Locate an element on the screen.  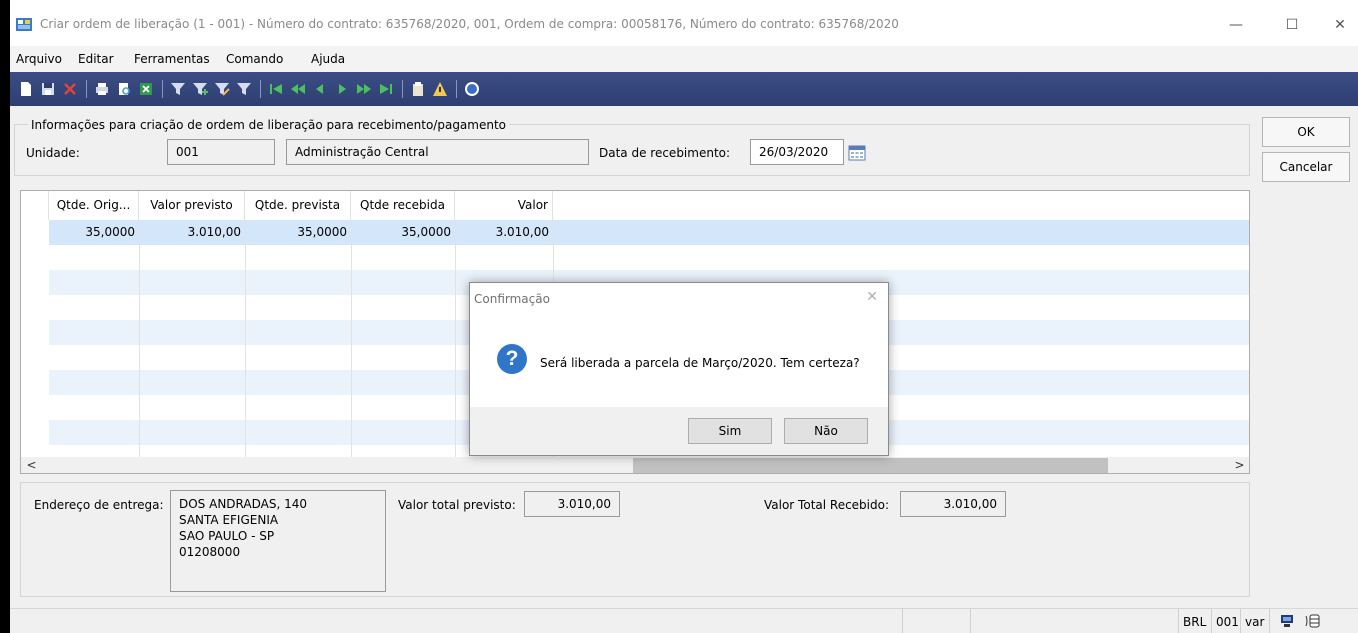
ok-button: OK is located at coordinates (1306, 132).